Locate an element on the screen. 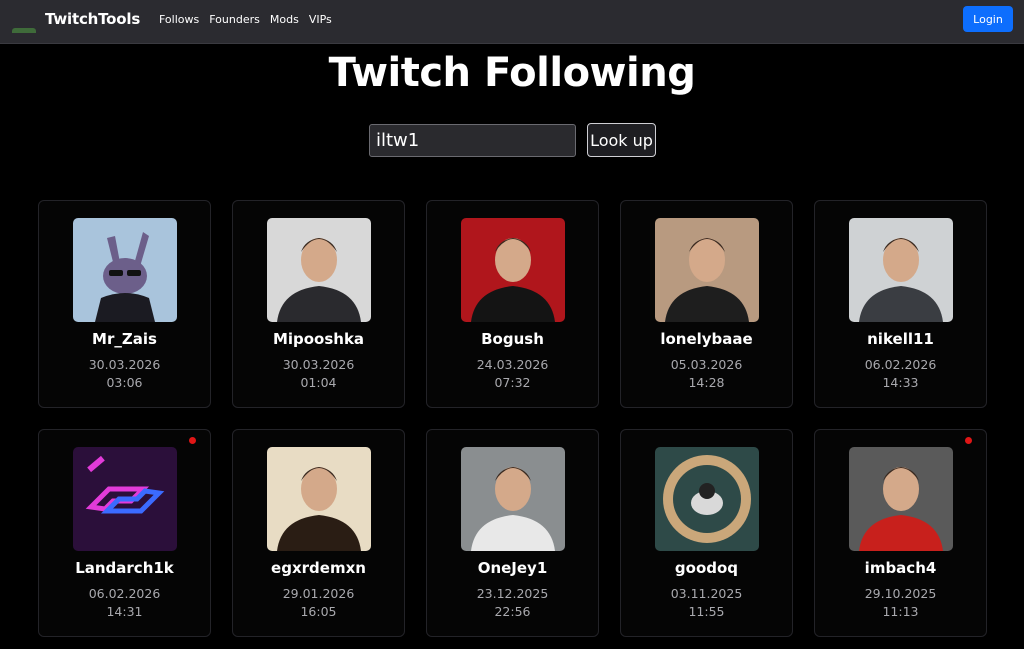 The image size is (1024, 649). follow-time: 11:13 is located at coordinates (900, 611).